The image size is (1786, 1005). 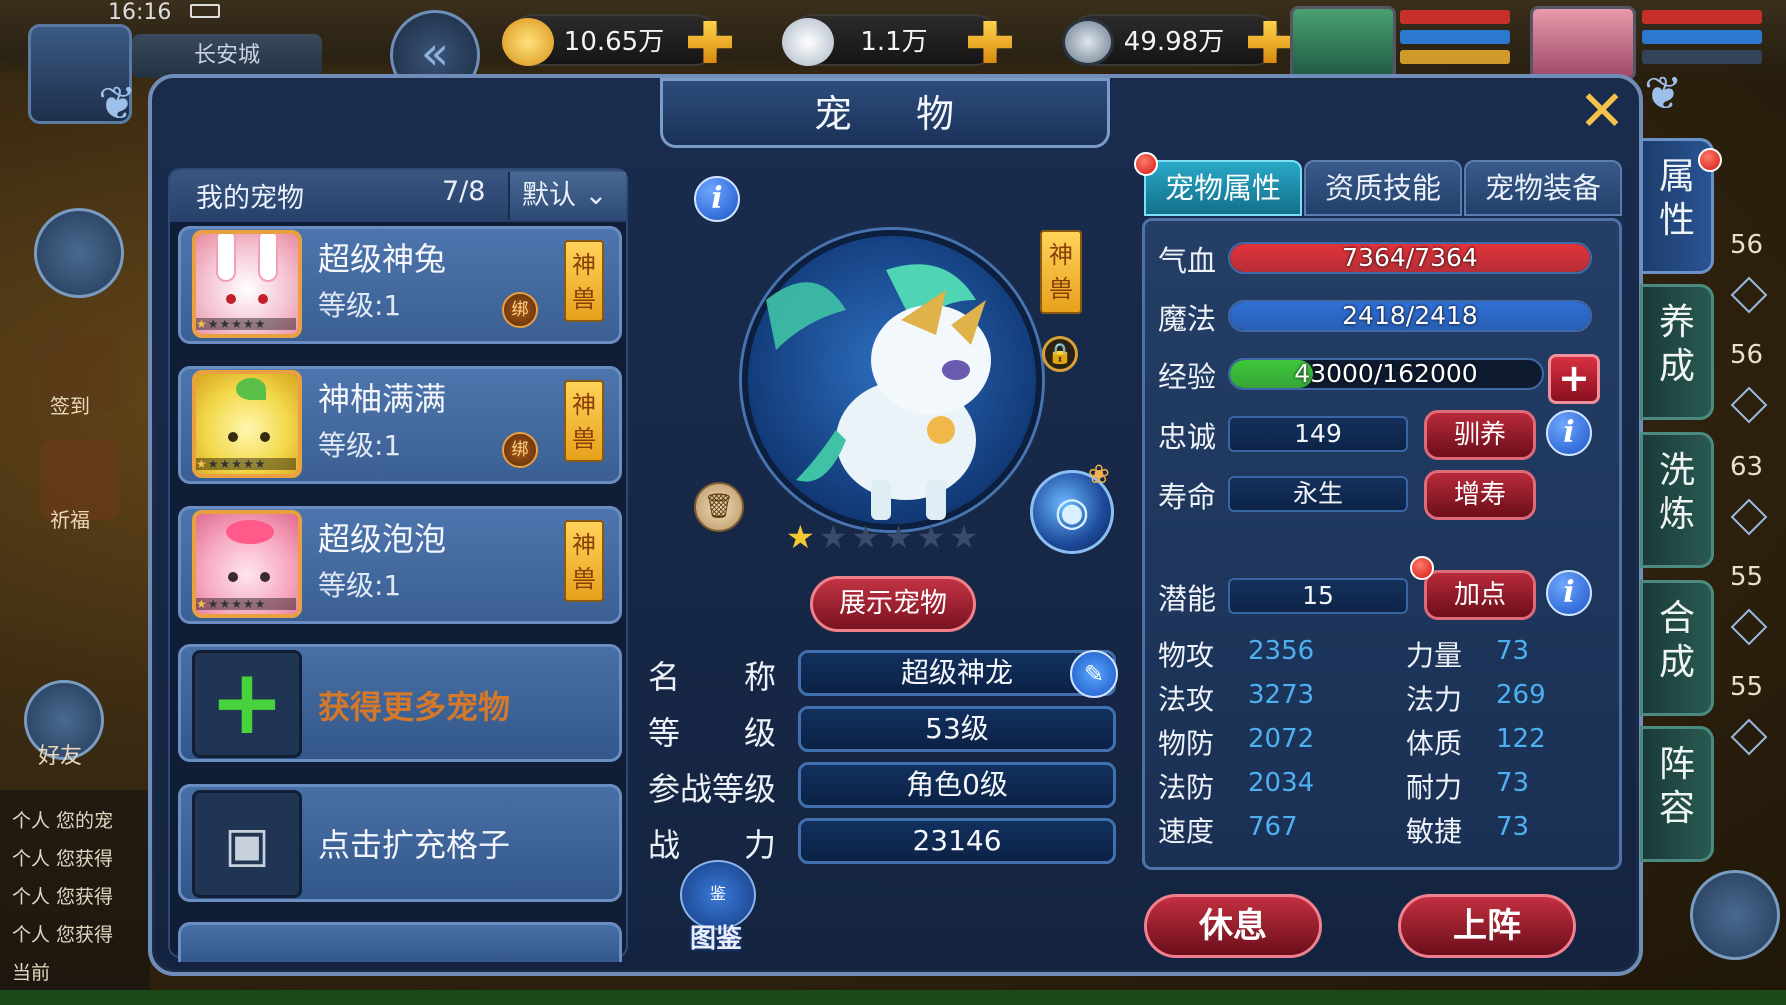 I want to click on field-label-battle-level: 参战等级, so click(x=712, y=789).